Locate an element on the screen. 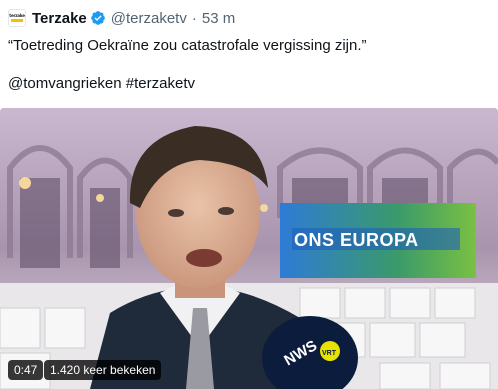  display-name: Terzake is located at coordinates (59, 18).